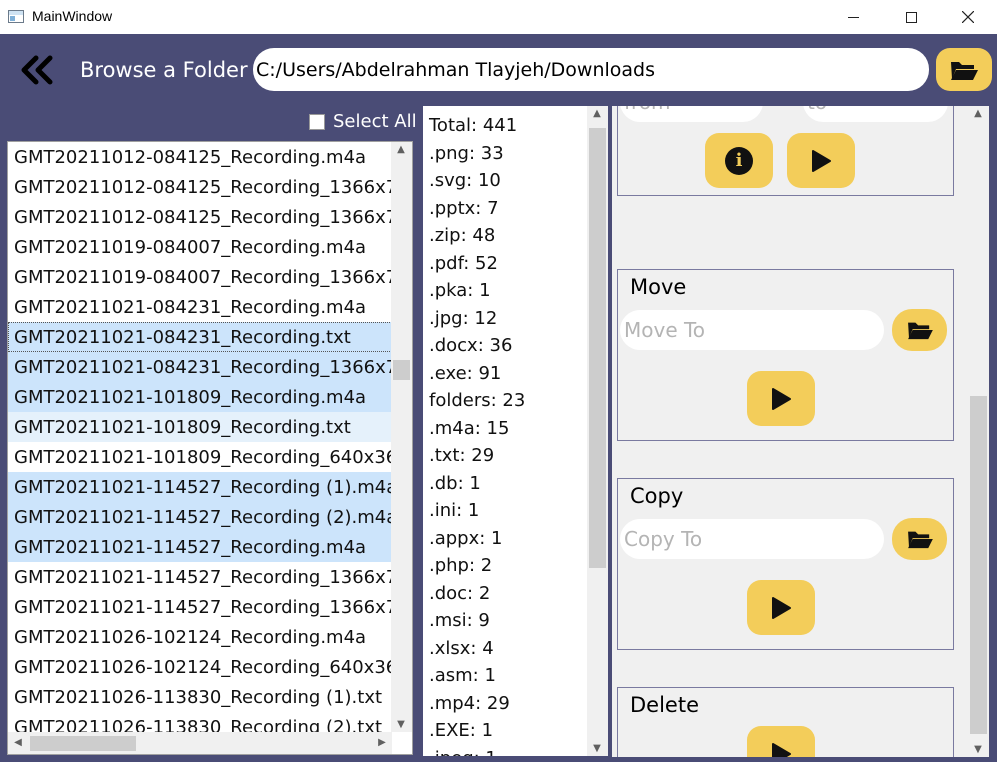 Image resolution: width=997 pixels, height=762 pixels. What do you see at coordinates (664, 705) in the screenshot?
I see `delete-title: Delete` at bounding box center [664, 705].